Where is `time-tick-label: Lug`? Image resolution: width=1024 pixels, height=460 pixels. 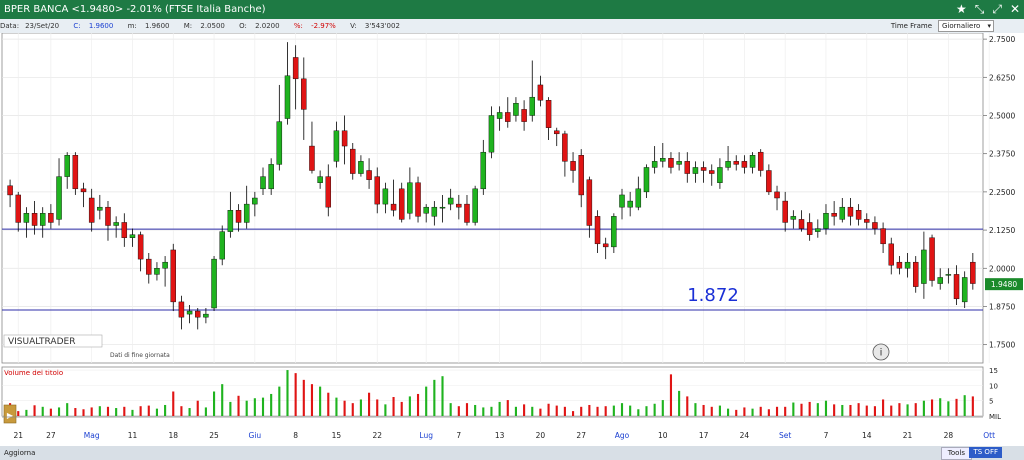 time-tick-label: Lug is located at coordinates (426, 435).